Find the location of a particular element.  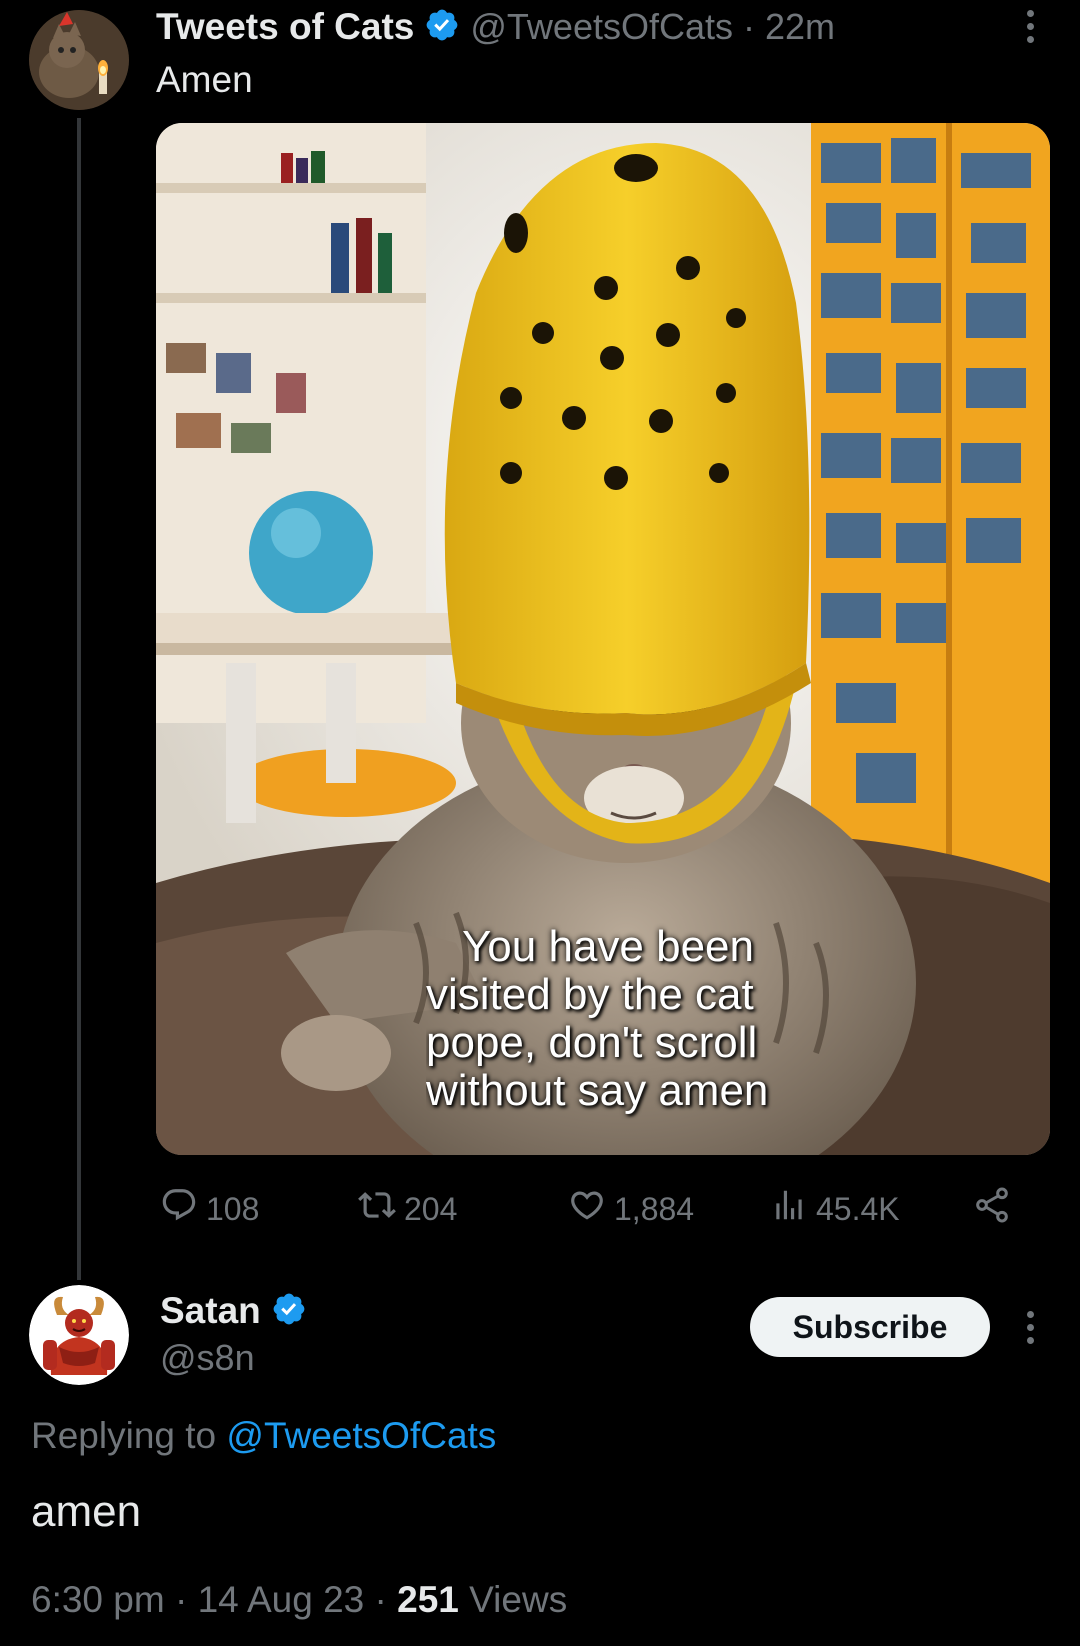

thread-connector-line is located at coordinates (79, 699).